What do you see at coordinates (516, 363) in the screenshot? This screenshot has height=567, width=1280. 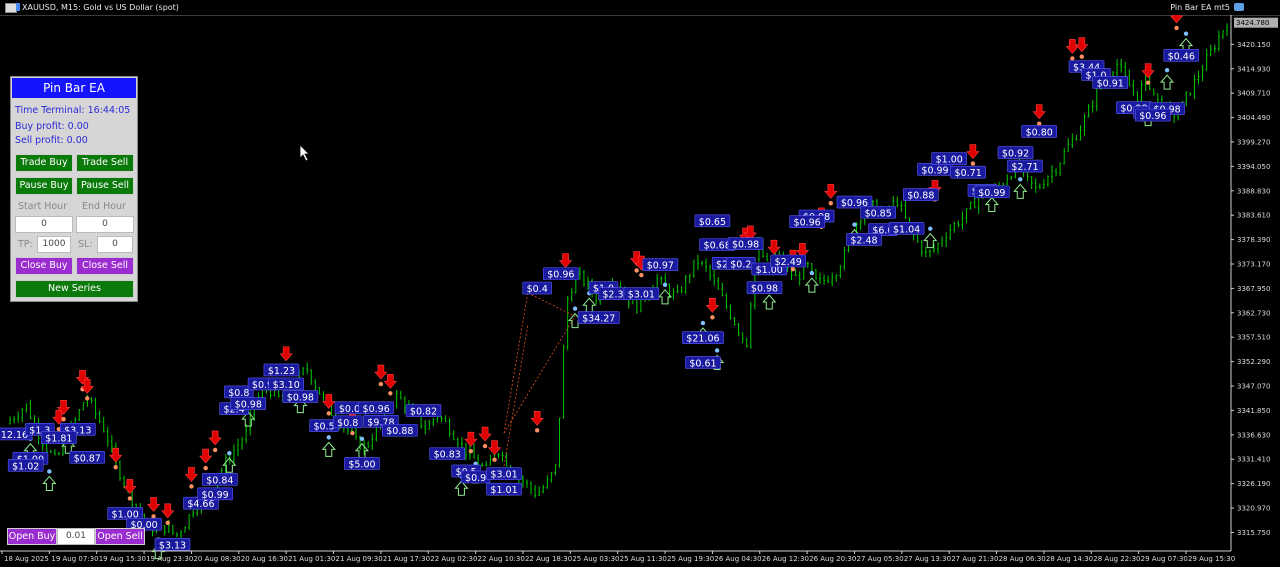 I see `trade-connector-line` at bounding box center [516, 363].